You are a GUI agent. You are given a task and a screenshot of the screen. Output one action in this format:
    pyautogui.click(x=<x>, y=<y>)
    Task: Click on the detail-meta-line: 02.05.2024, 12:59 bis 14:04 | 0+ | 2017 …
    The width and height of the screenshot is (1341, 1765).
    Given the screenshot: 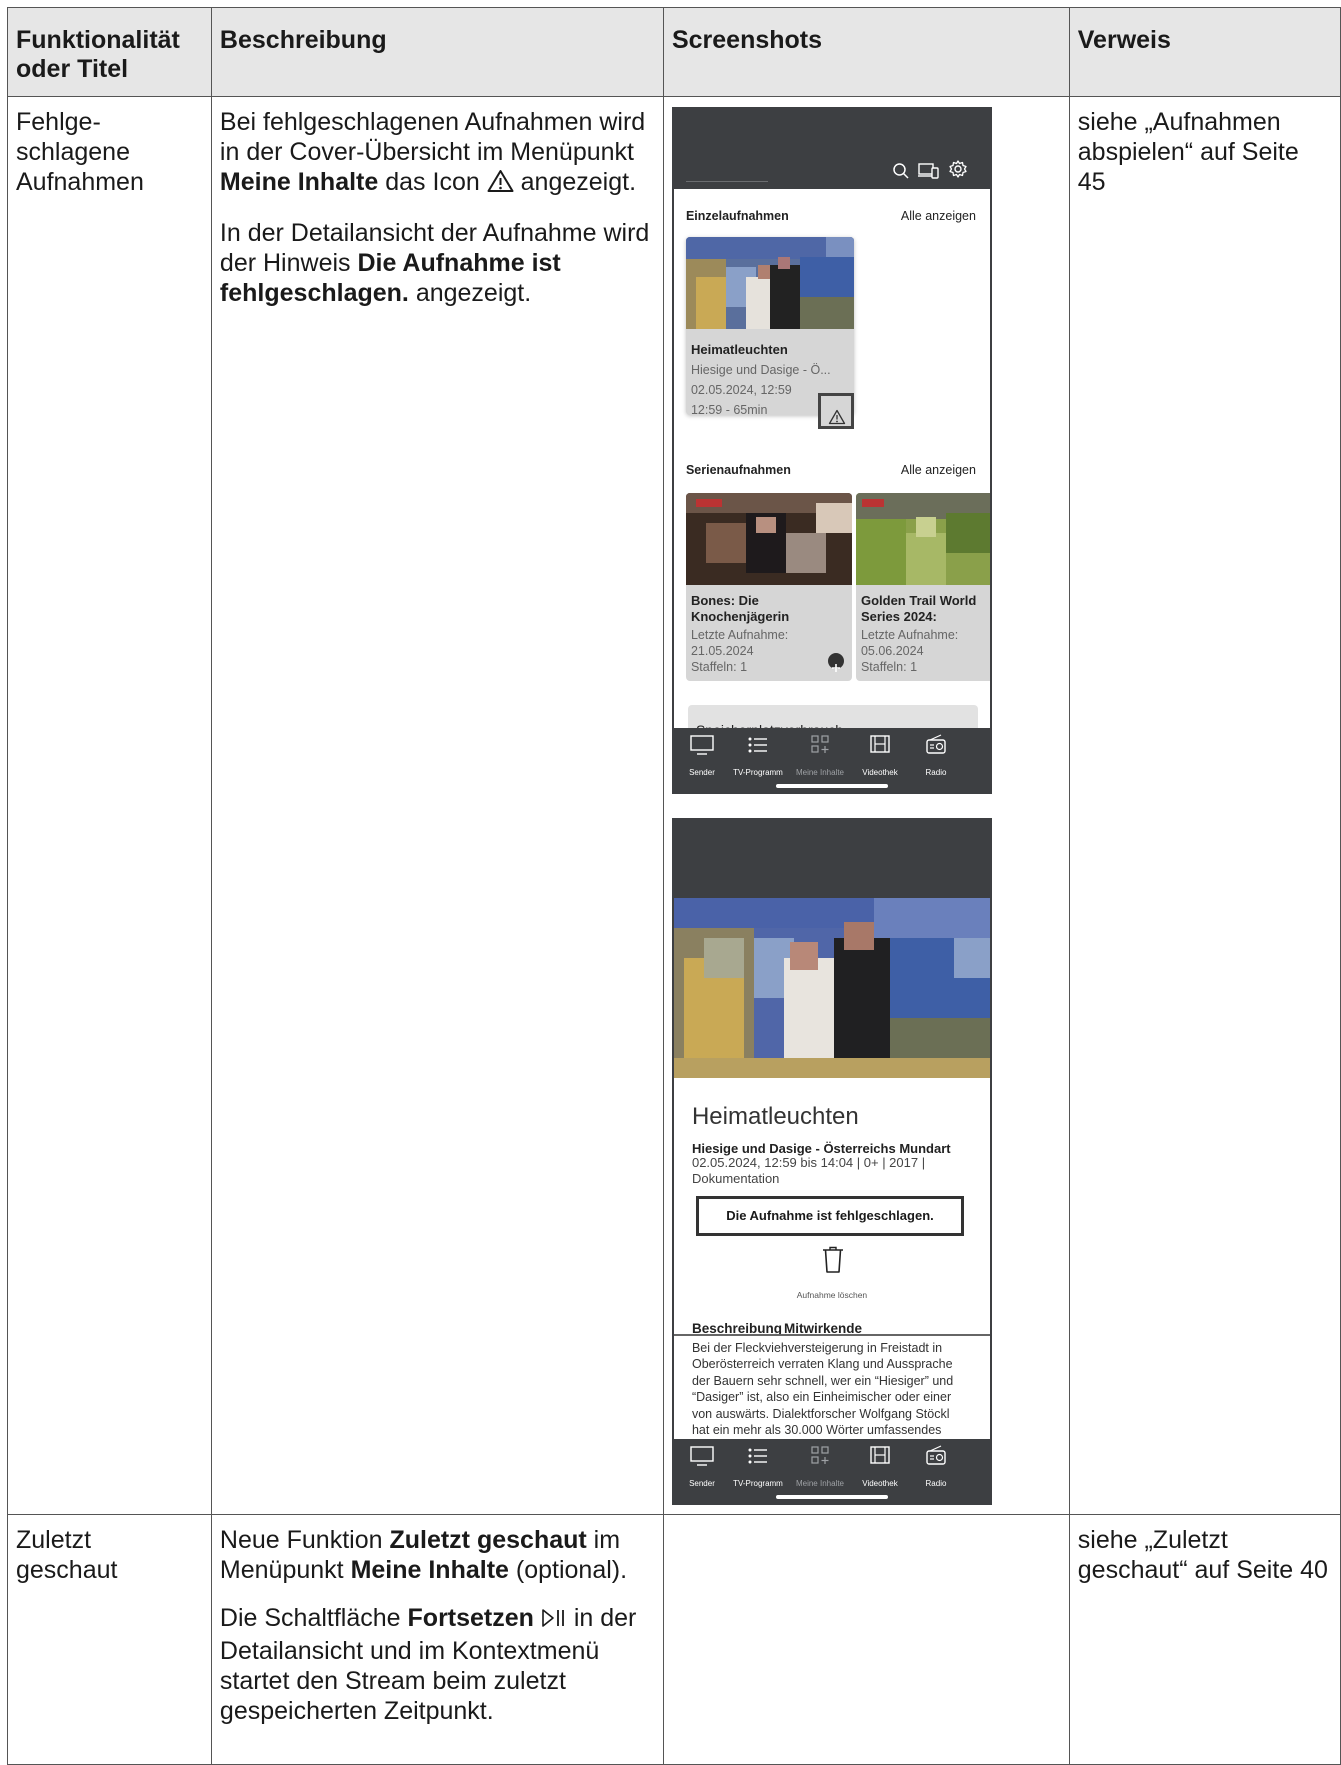 What is the action you would take?
    pyautogui.click(x=808, y=1162)
    